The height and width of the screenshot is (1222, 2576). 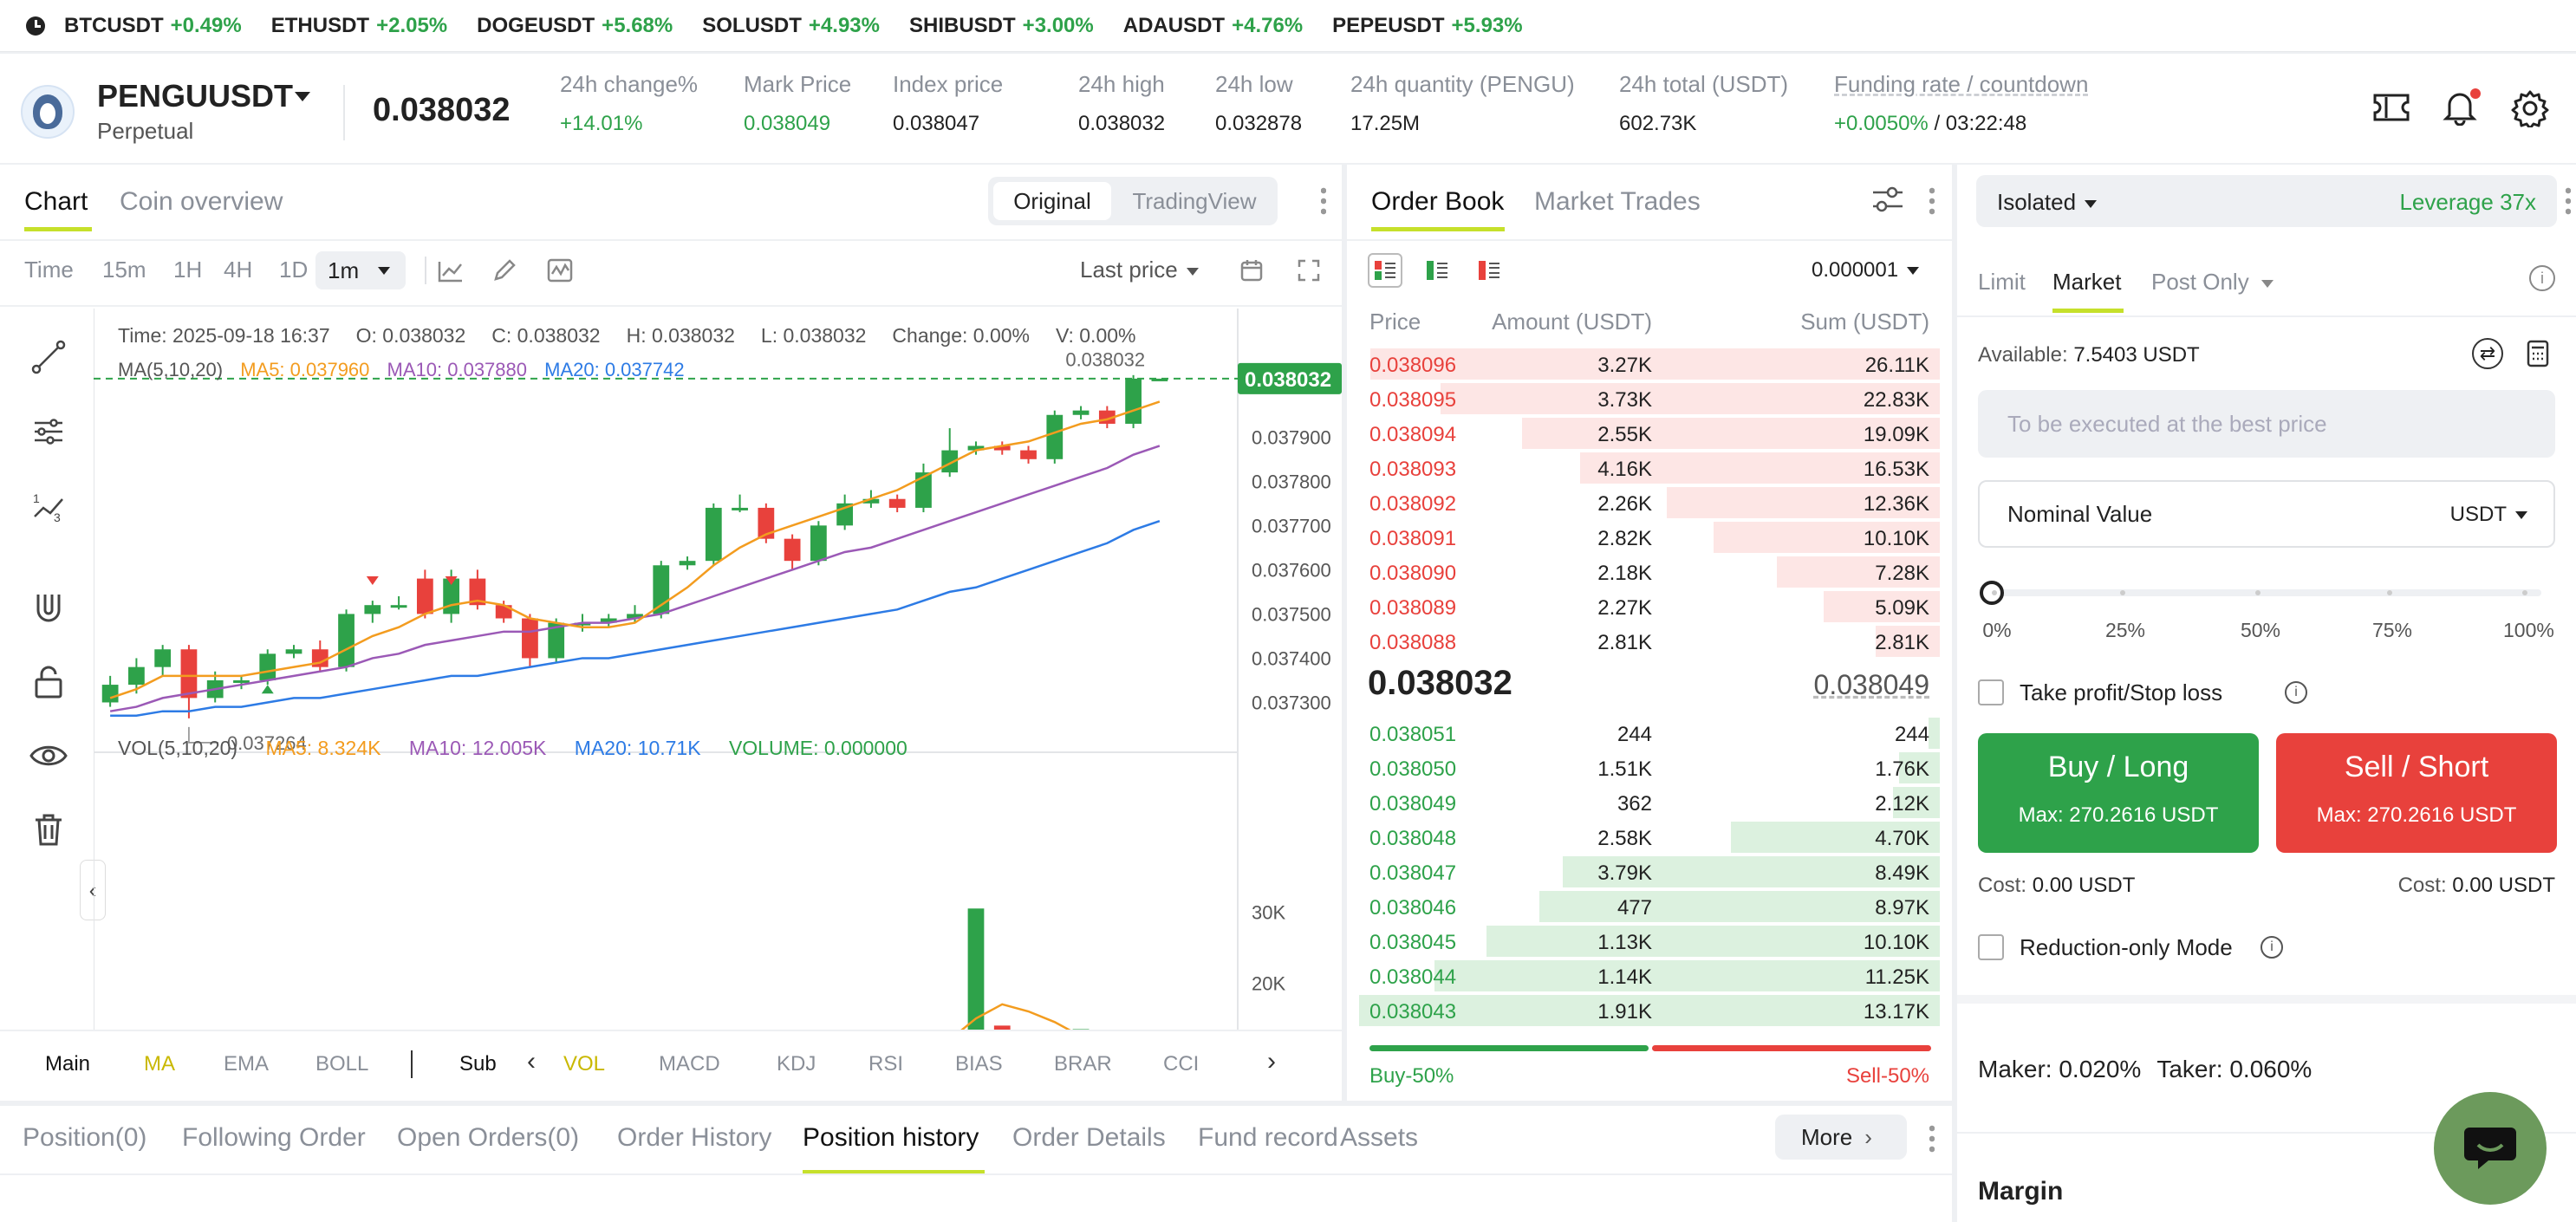 I want to click on bid-row: 0.038049 362 2.12K, so click(x=1649, y=802).